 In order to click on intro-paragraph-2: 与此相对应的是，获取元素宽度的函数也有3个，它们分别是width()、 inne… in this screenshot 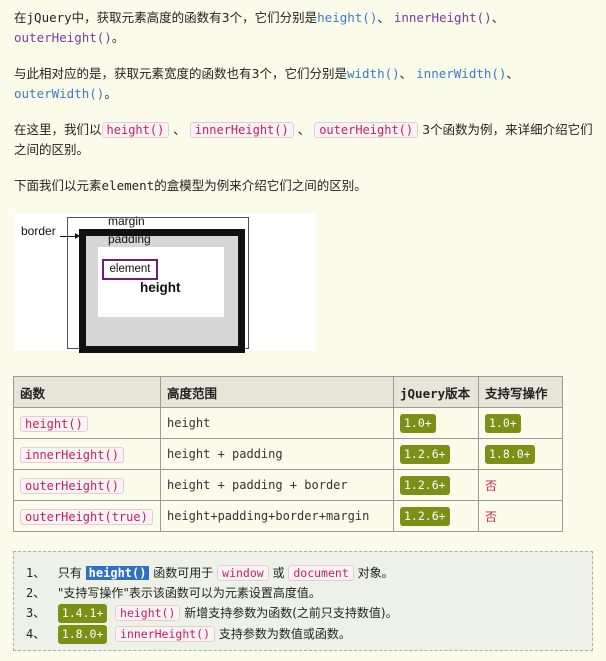, I will do `click(307, 84)`.